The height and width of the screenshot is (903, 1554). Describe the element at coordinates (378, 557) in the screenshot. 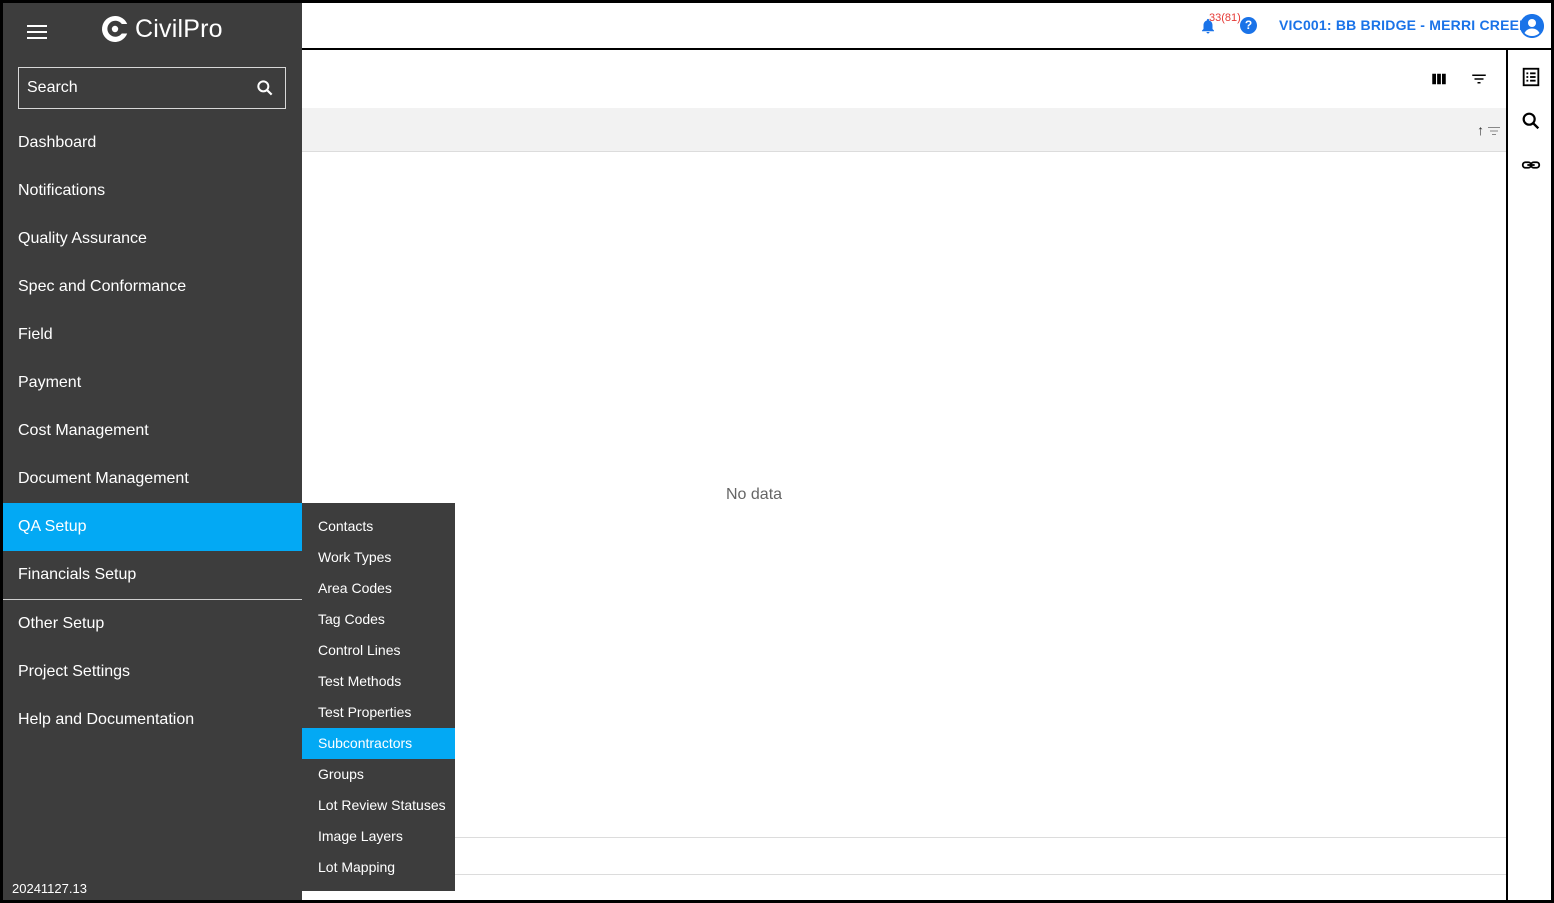

I see `submenu-item-work-types: Work Types` at that location.